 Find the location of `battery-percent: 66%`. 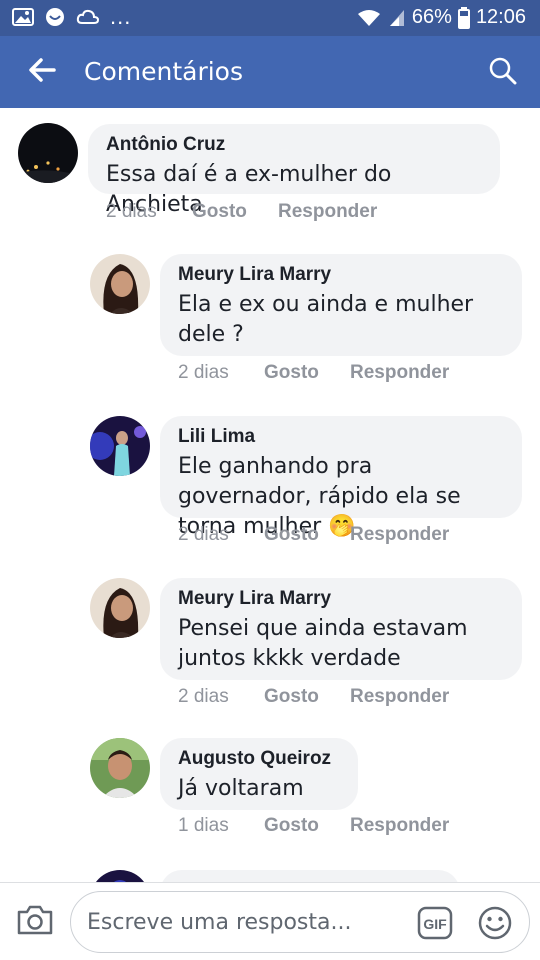

battery-percent: 66% is located at coordinates (431, 17).